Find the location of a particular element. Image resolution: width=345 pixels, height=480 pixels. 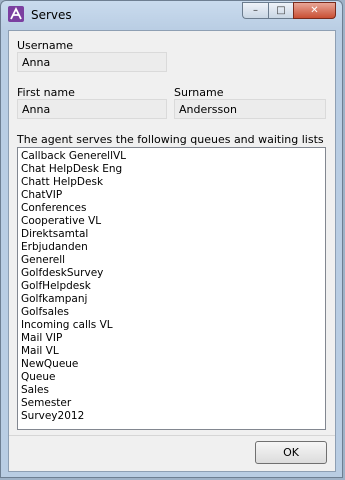

queue-list-item: Mail VIP is located at coordinates (173, 338).